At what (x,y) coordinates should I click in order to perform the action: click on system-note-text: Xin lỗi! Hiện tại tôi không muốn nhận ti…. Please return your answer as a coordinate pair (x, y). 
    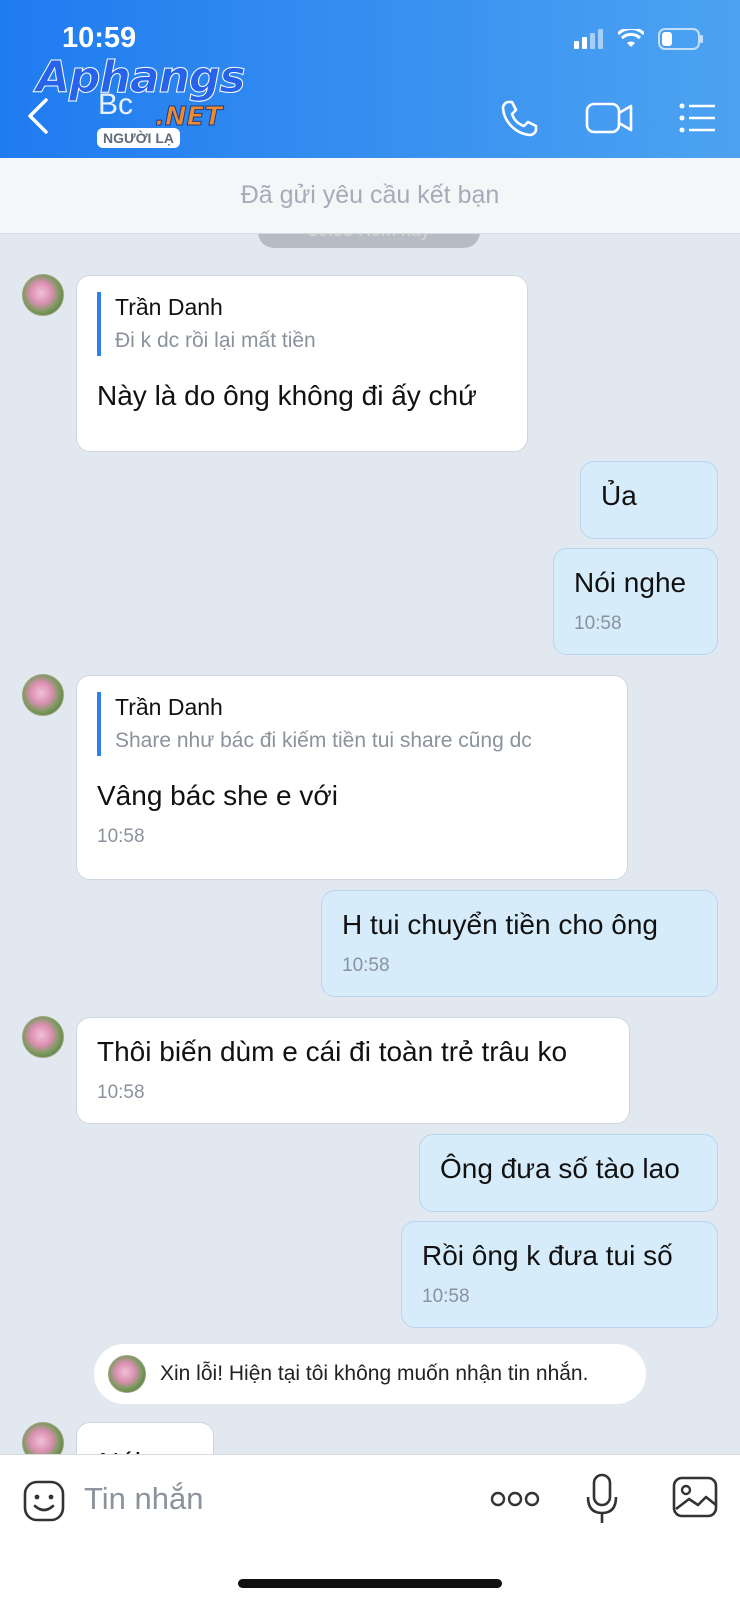
    Looking at the image, I should click on (374, 1373).